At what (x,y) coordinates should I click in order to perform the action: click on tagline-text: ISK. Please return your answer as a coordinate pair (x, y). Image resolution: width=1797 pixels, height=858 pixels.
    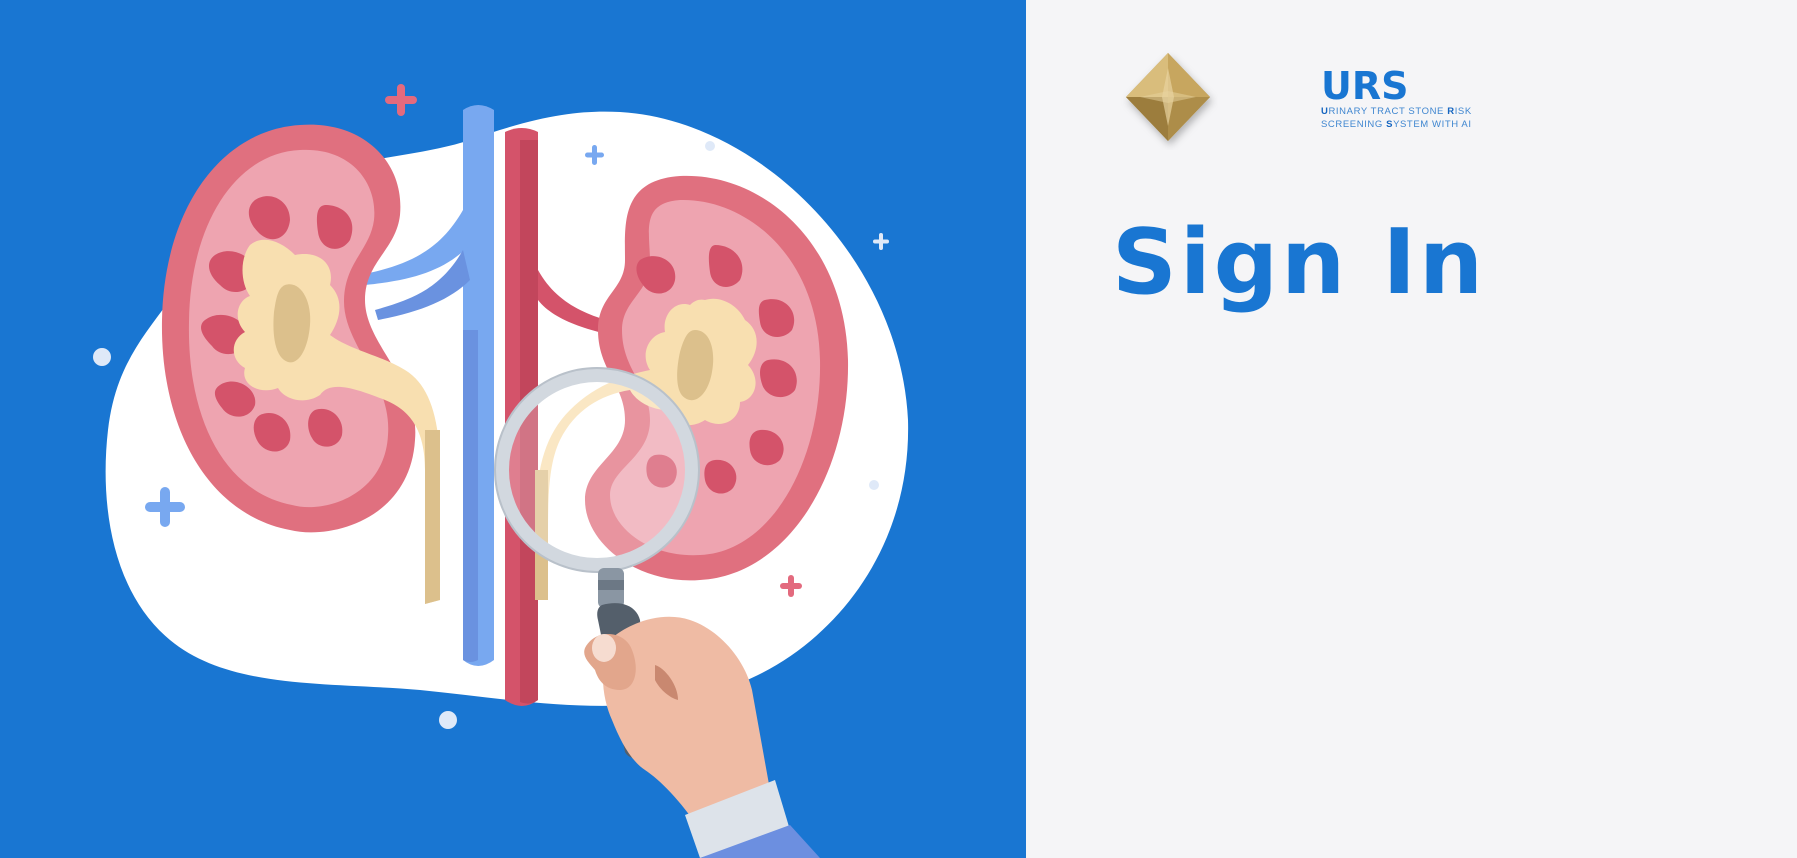
    Looking at the image, I should click on (1463, 111).